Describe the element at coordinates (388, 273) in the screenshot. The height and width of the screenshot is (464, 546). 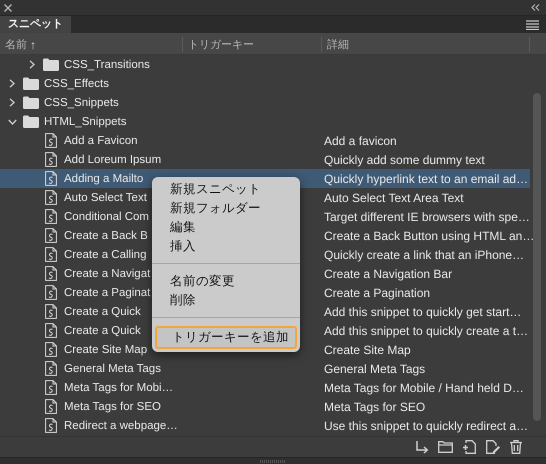
I see `snippet-description: Create a Navigation Bar` at that location.